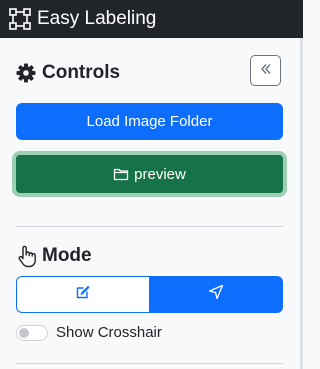 This screenshot has height=369, width=320. Describe the element at coordinates (149, 226) in the screenshot. I see `section-divider` at that location.